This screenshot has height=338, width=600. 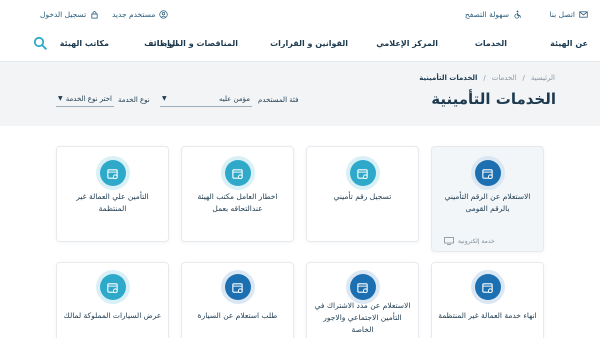 What do you see at coordinates (278, 100) in the screenshot?
I see `user-category-label: فئة المستخدم` at bounding box center [278, 100].